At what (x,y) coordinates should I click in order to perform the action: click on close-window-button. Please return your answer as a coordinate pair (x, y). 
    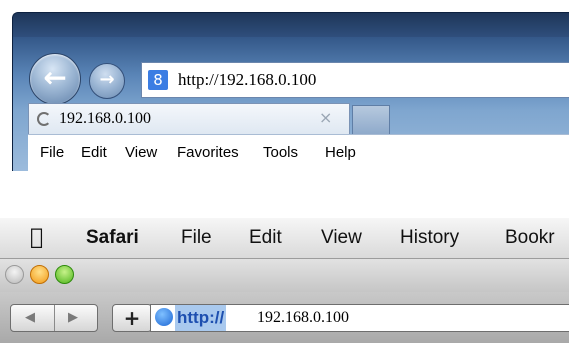
    Looking at the image, I should click on (14, 274).